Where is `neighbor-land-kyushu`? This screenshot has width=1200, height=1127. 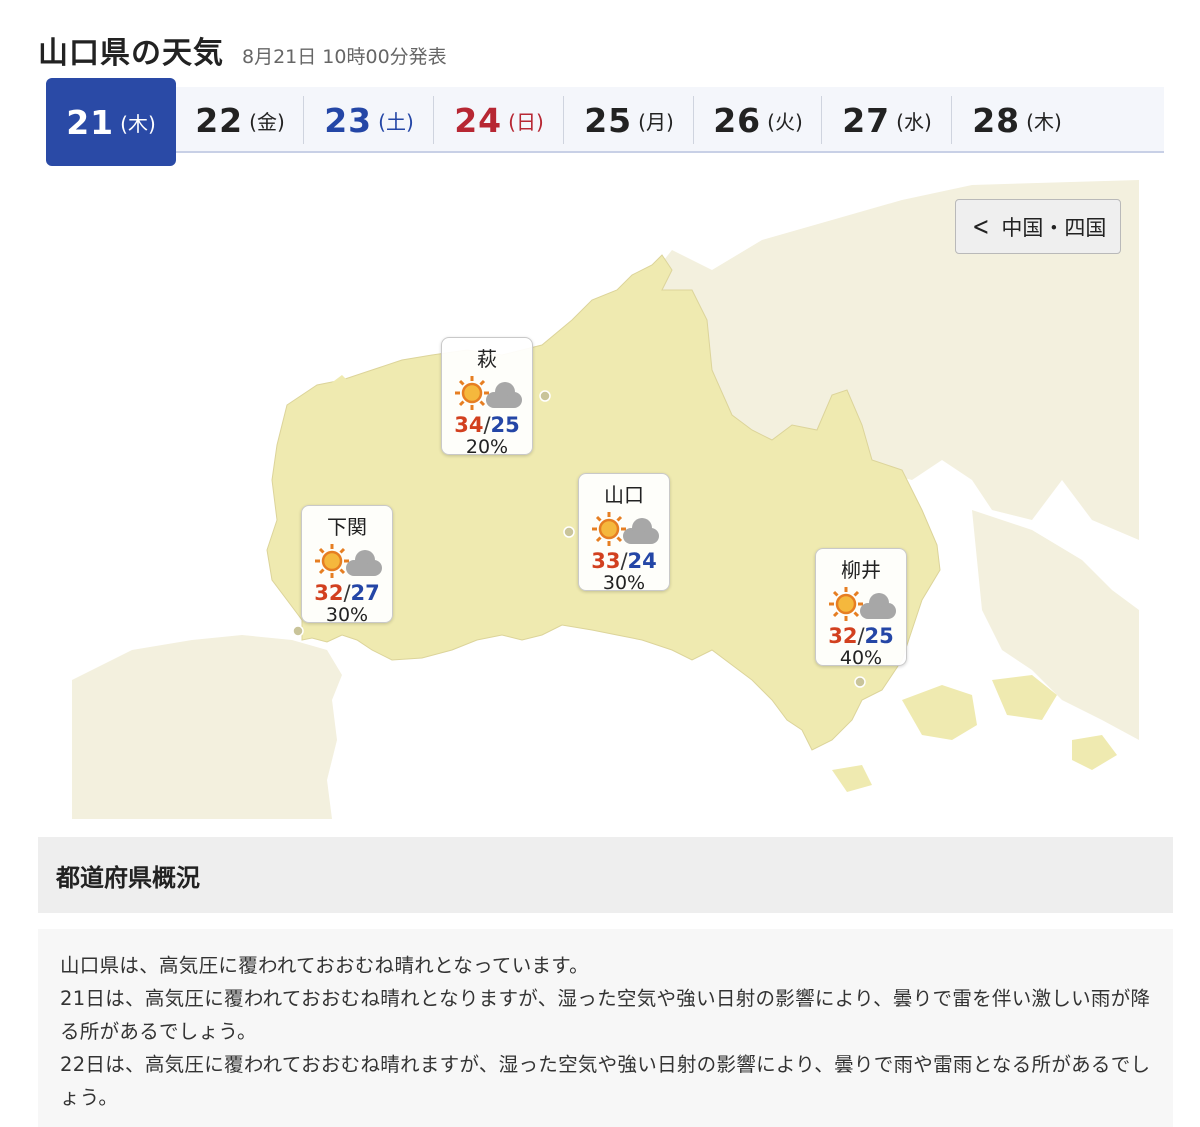
neighbor-land-kyushu is located at coordinates (207, 727).